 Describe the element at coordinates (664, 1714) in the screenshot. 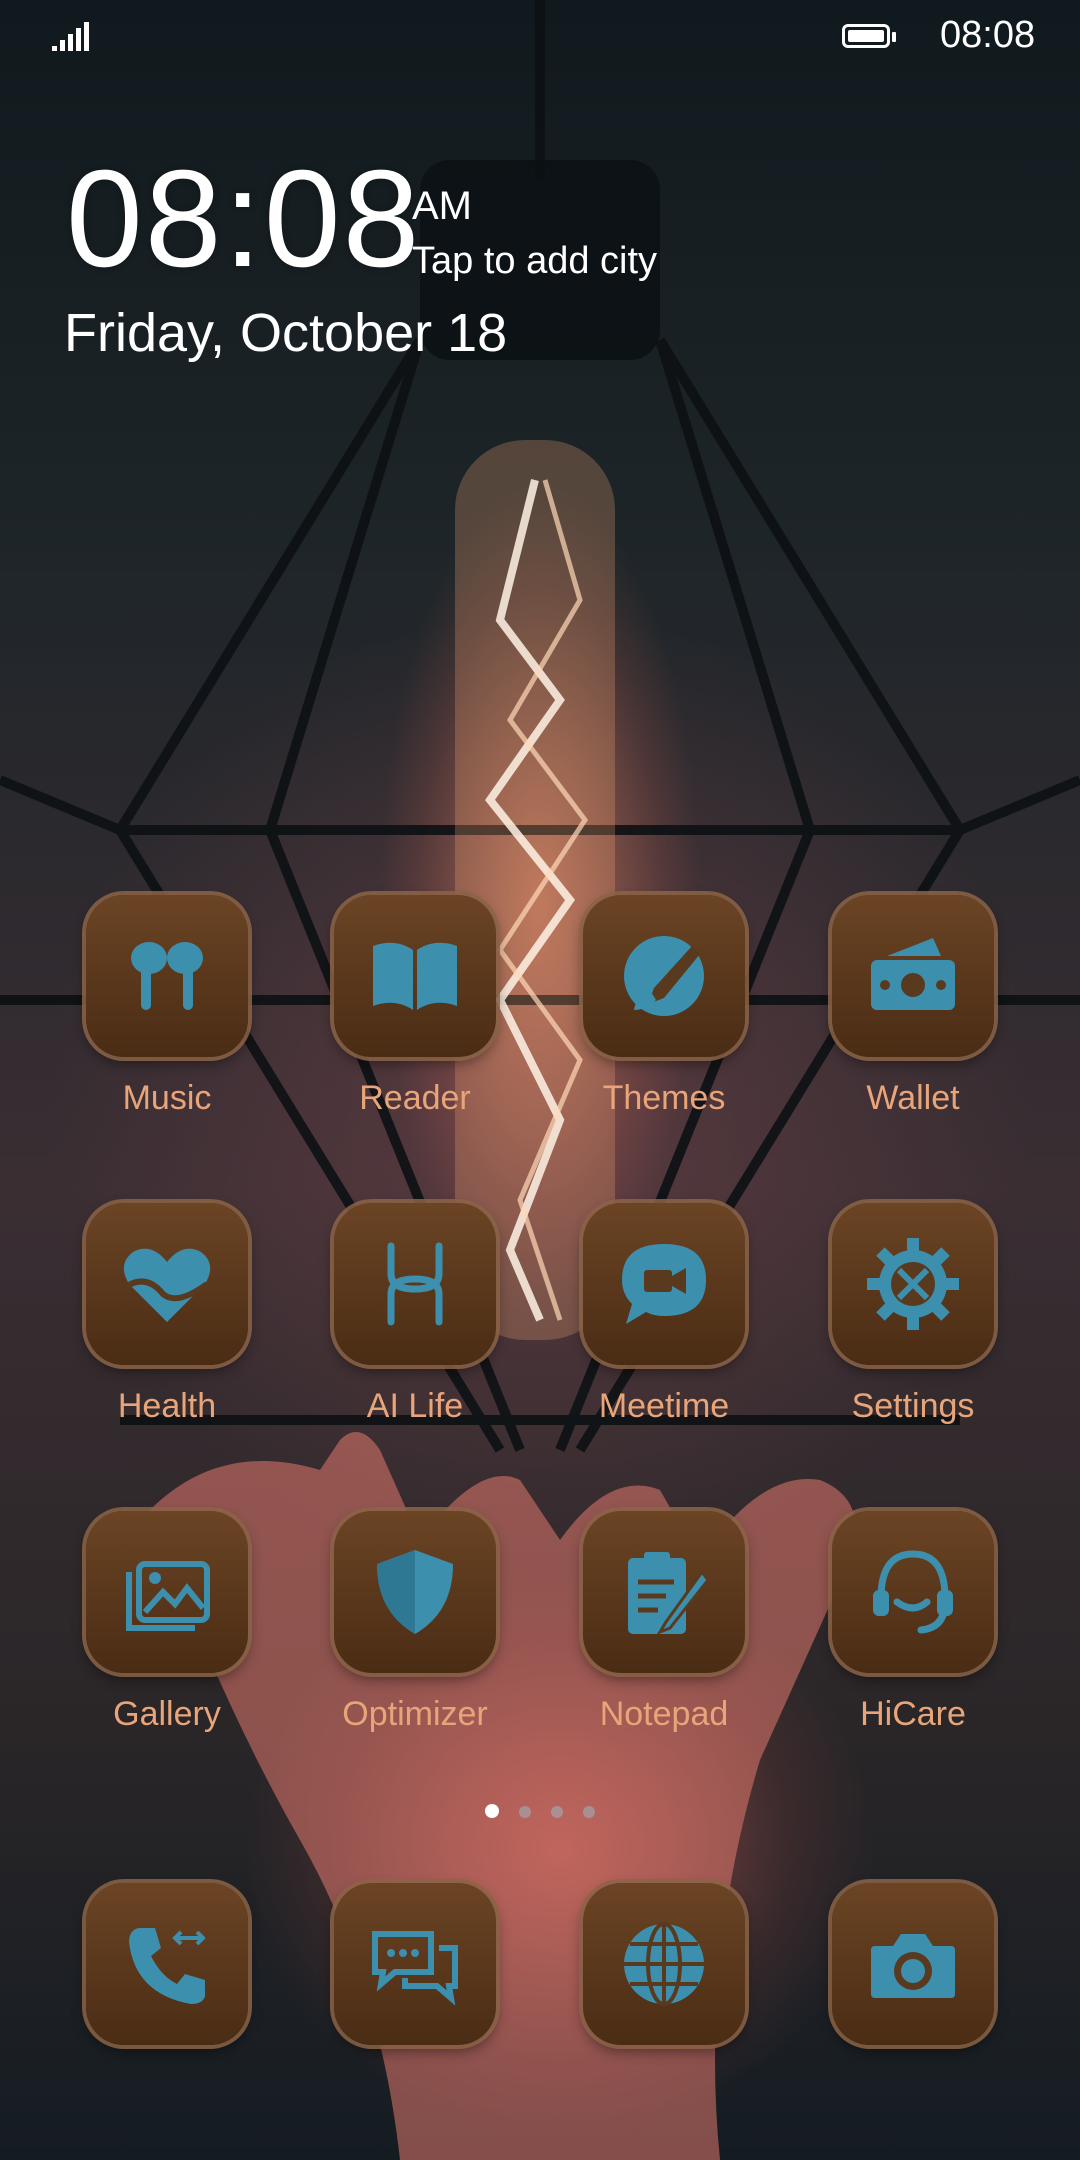

I see `app-label: Notepad` at that location.